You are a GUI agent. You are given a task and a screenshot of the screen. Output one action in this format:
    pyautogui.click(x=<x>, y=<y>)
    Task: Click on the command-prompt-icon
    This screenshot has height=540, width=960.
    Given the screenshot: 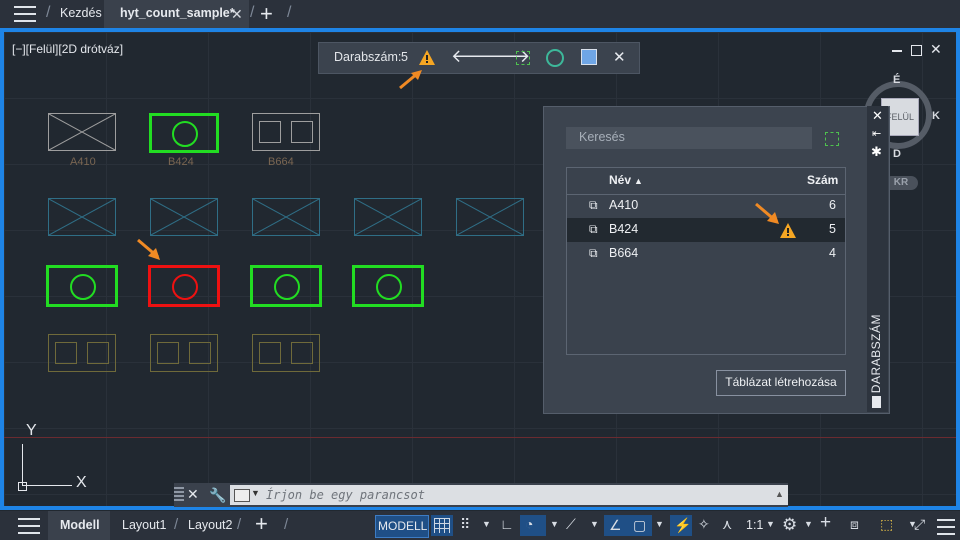 What is the action you would take?
    pyautogui.click(x=242, y=495)
    